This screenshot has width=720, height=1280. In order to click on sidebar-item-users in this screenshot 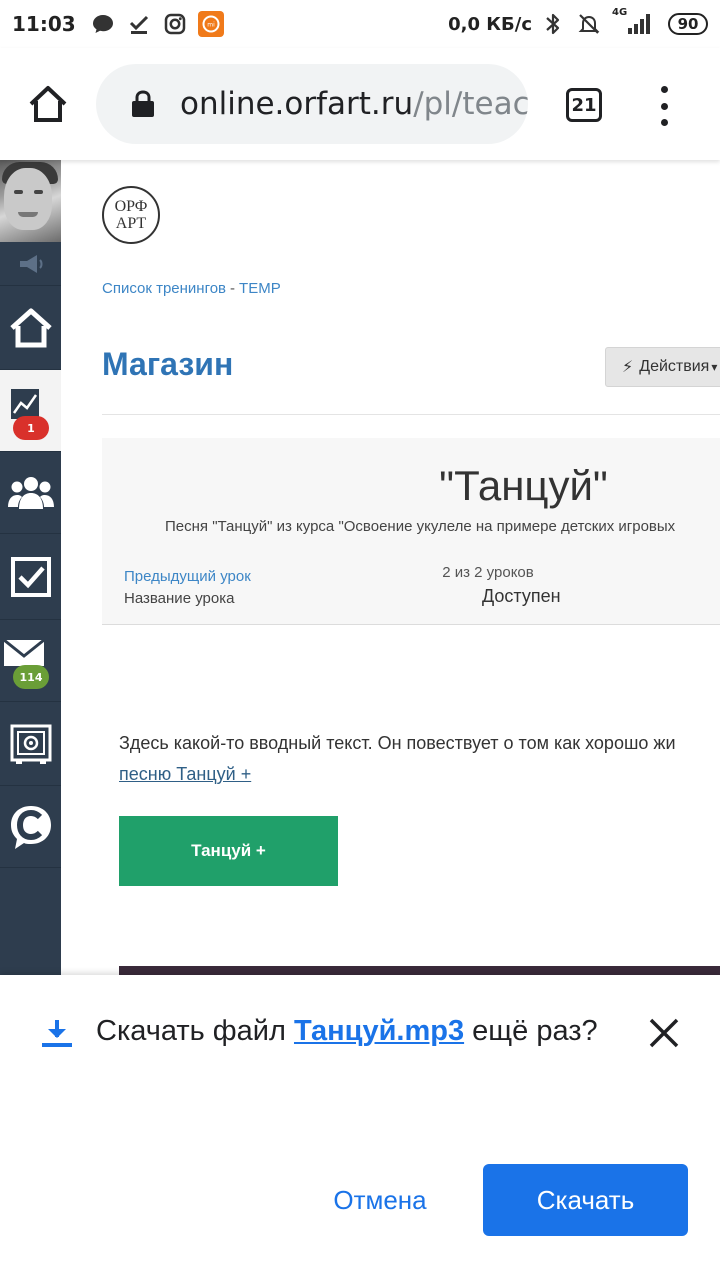, I will do `click(30, 493)`.